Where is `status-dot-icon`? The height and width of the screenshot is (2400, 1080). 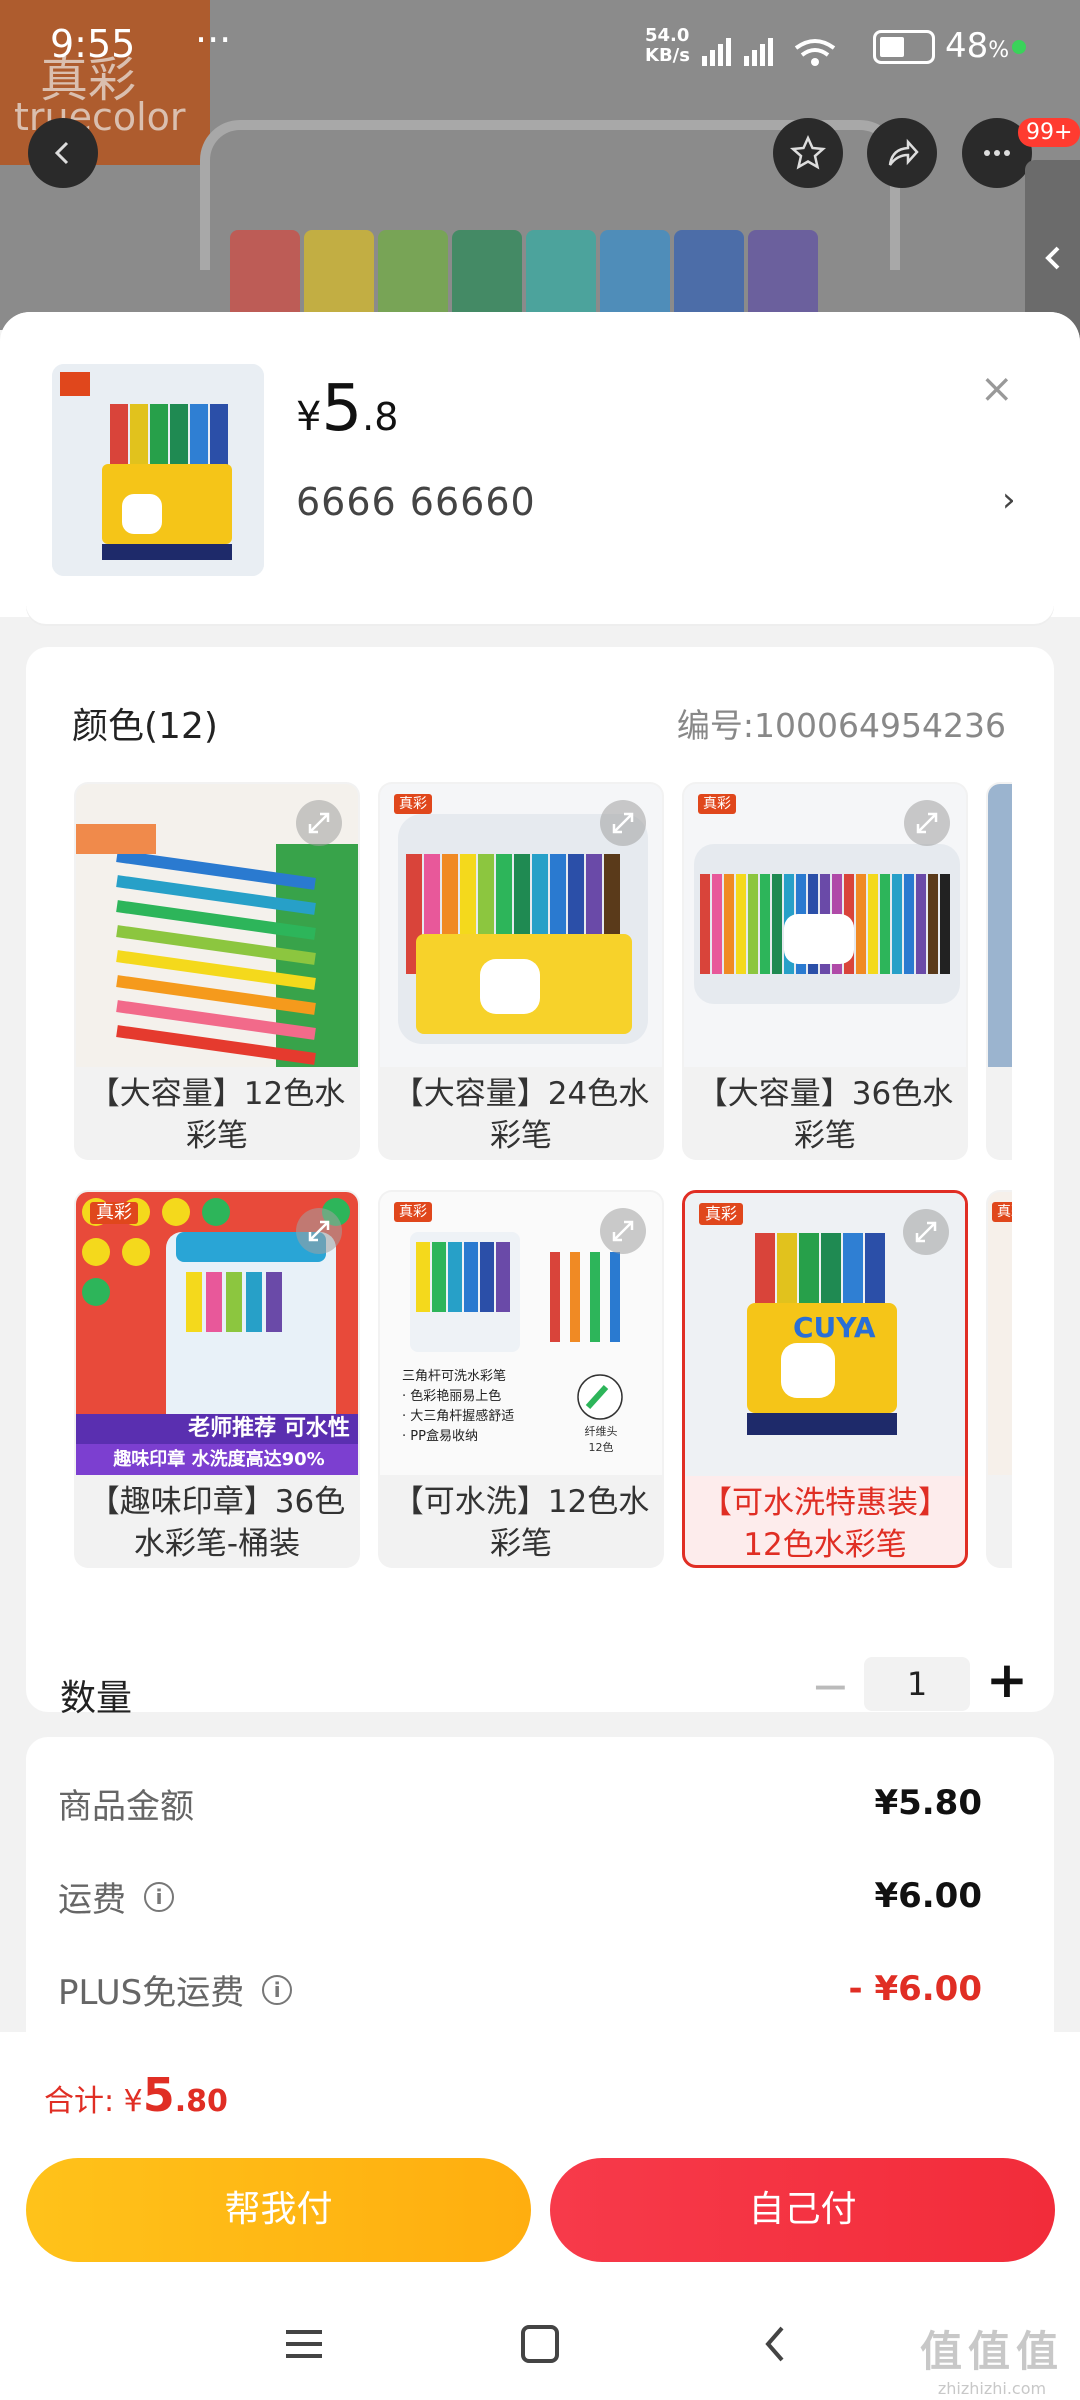
status-dot-icon is located at coordinates (1019, 47).